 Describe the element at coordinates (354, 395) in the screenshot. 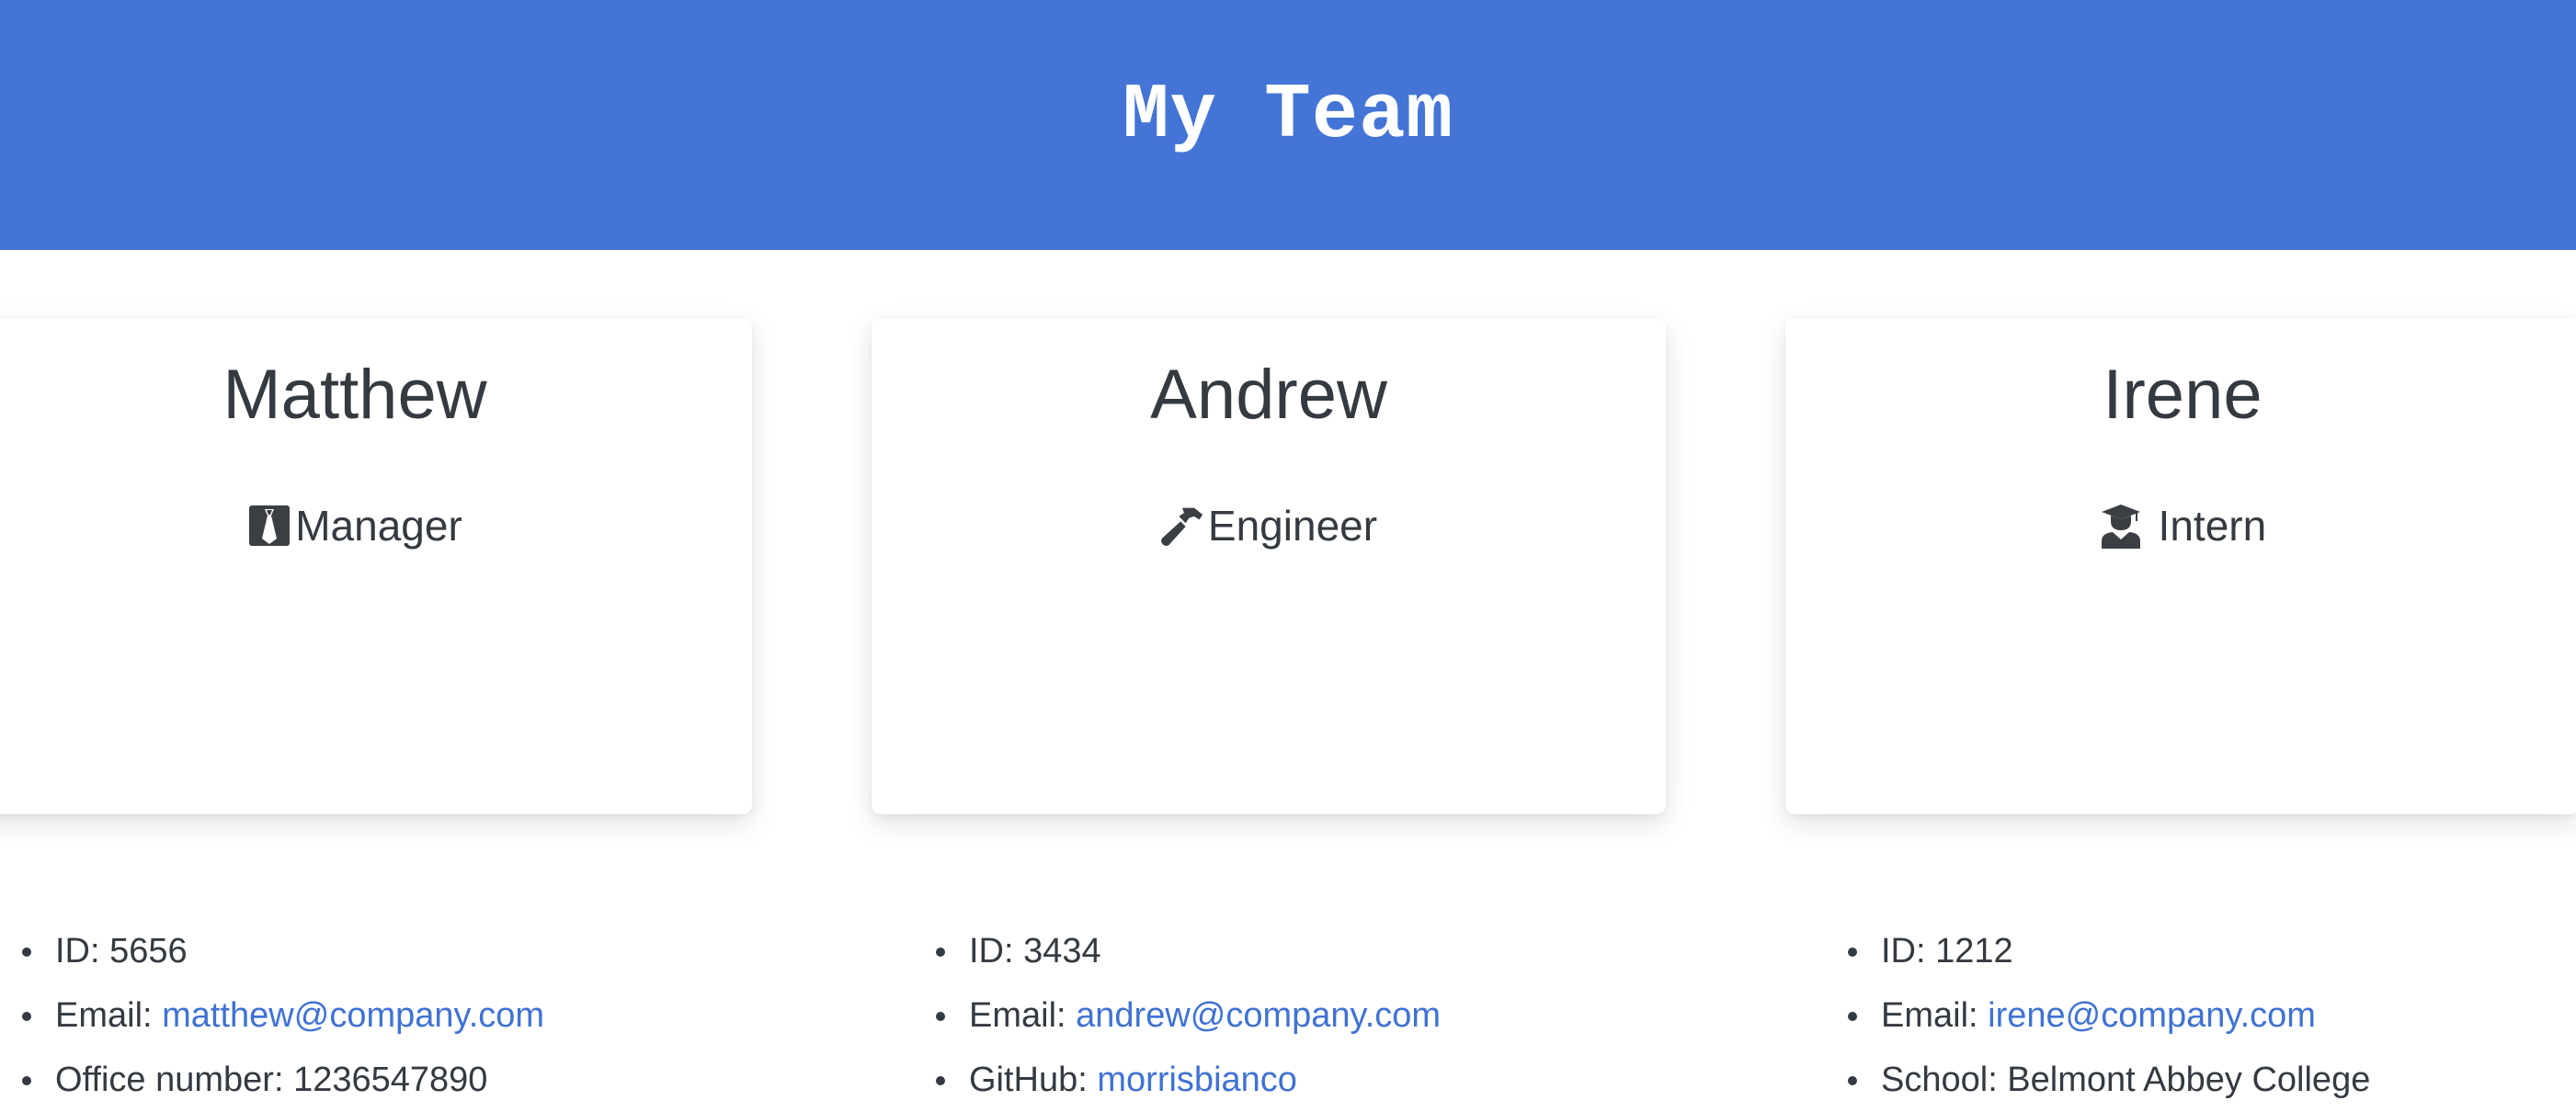

I see `employee-name: Matthew` at that location.